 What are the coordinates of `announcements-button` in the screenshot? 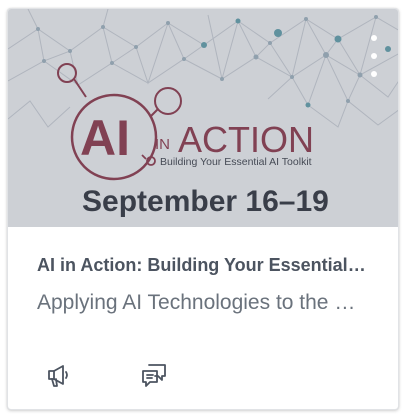 It's located at (58, 375).